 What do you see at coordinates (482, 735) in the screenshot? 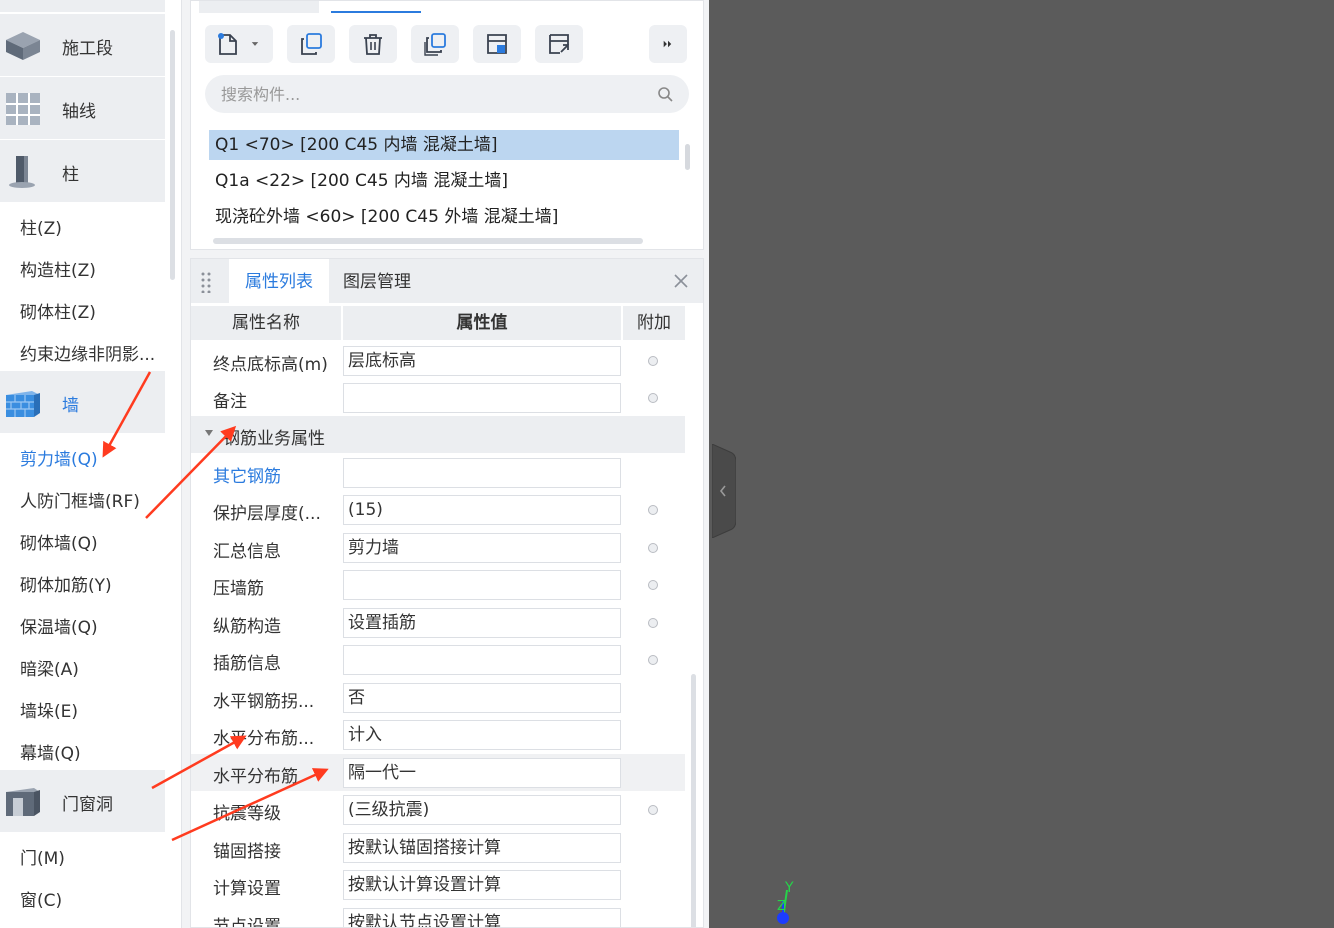
I see `property-value-field: 计入` at bounding box center [482, 735].